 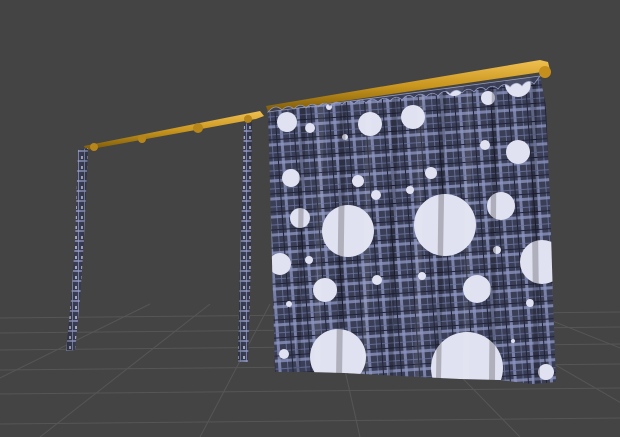 What do you see at coordinates (77, 249) in the screenshot?
I see `curtain-panel-left-outer` at bounding box center [77, 249].